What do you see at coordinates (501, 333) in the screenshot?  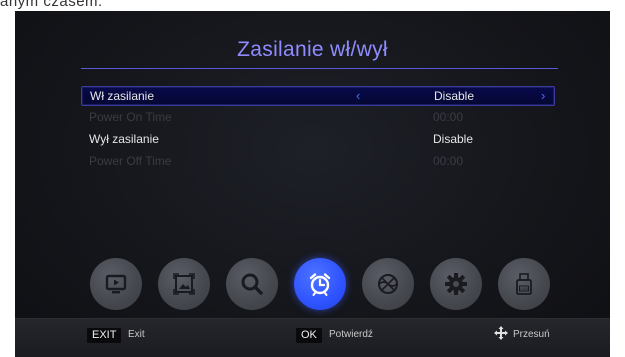 I see `move-arrows-icon` at bounding box center [501, 333].